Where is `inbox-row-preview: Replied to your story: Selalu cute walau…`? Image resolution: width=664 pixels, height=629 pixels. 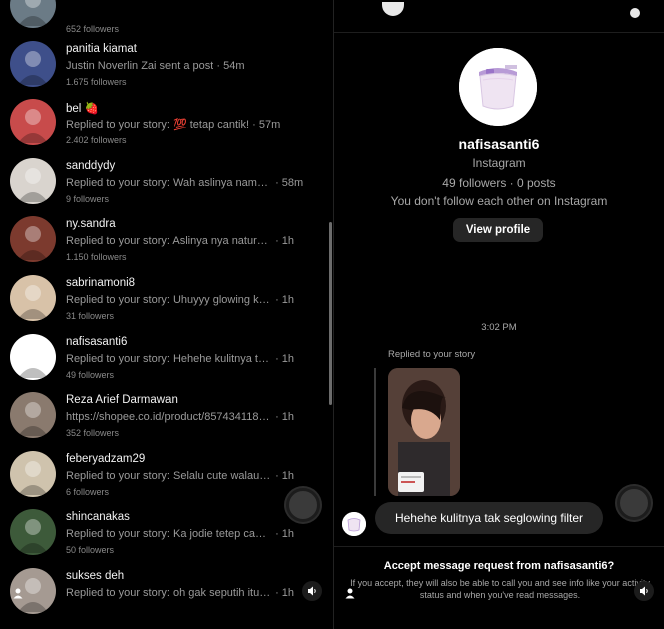 inbox-row-preview: Replied to your story: Selalu cute walau… is located at coordinates (195, 476).